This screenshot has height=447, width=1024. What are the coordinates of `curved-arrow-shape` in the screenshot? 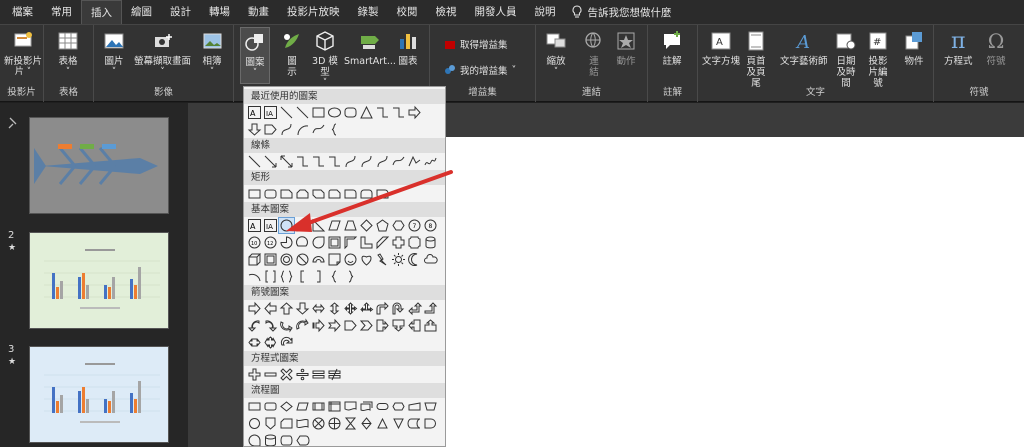 It's located at (366, 161).